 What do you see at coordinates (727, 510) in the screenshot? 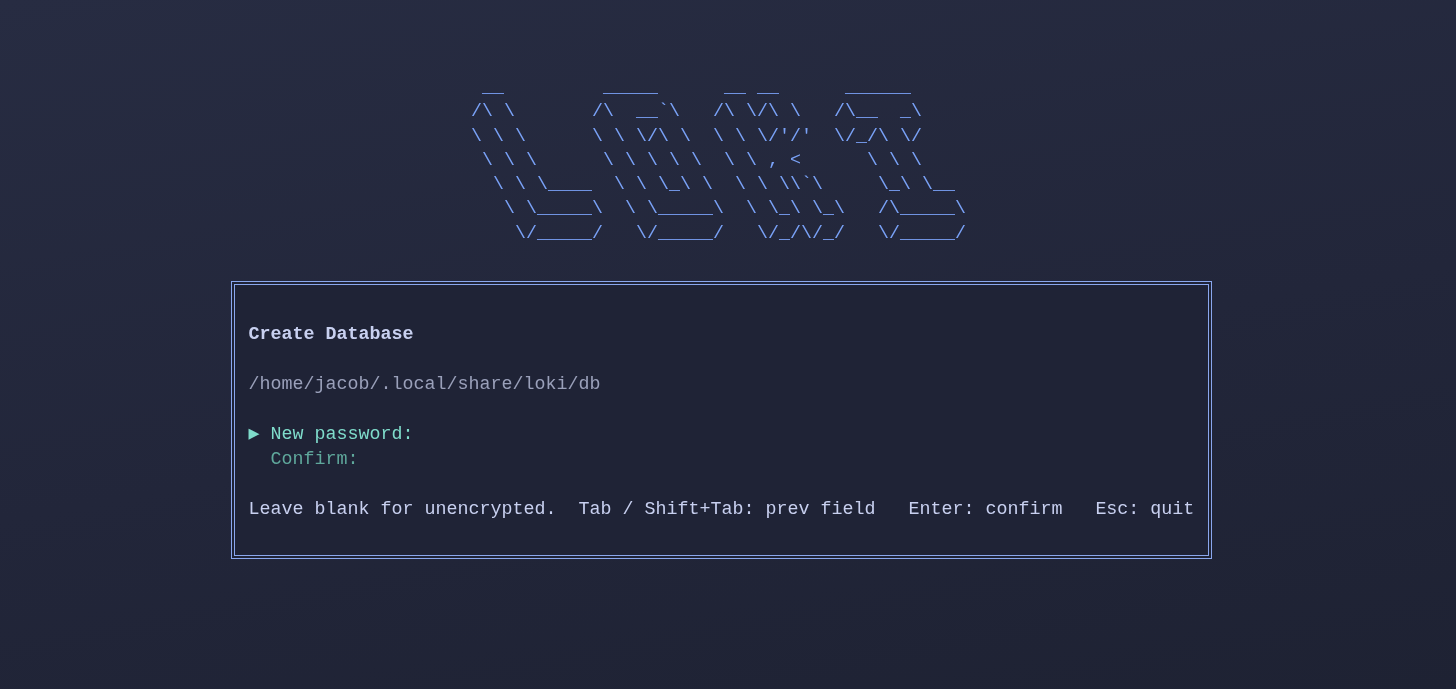
I see `key-hint: Tab / Shift+Tab: prev field` at bounding box center [727, 510].